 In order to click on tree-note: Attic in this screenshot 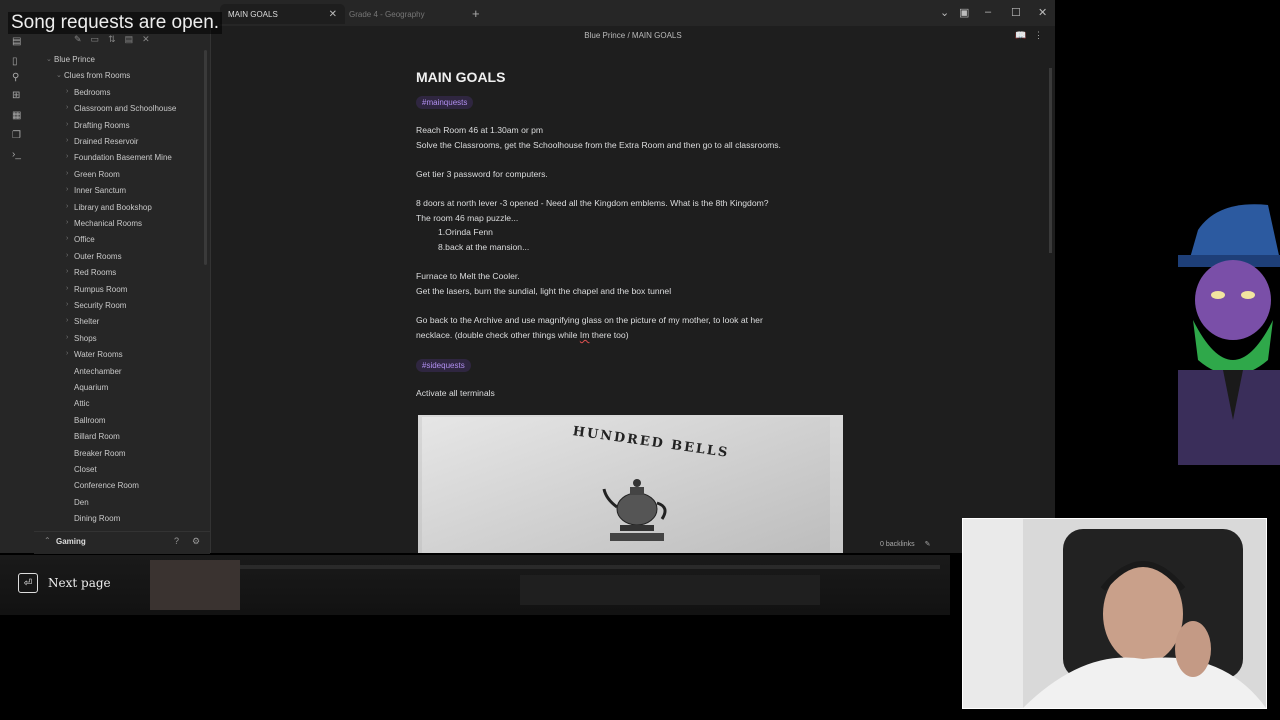, I will do `click(82, 403)`.